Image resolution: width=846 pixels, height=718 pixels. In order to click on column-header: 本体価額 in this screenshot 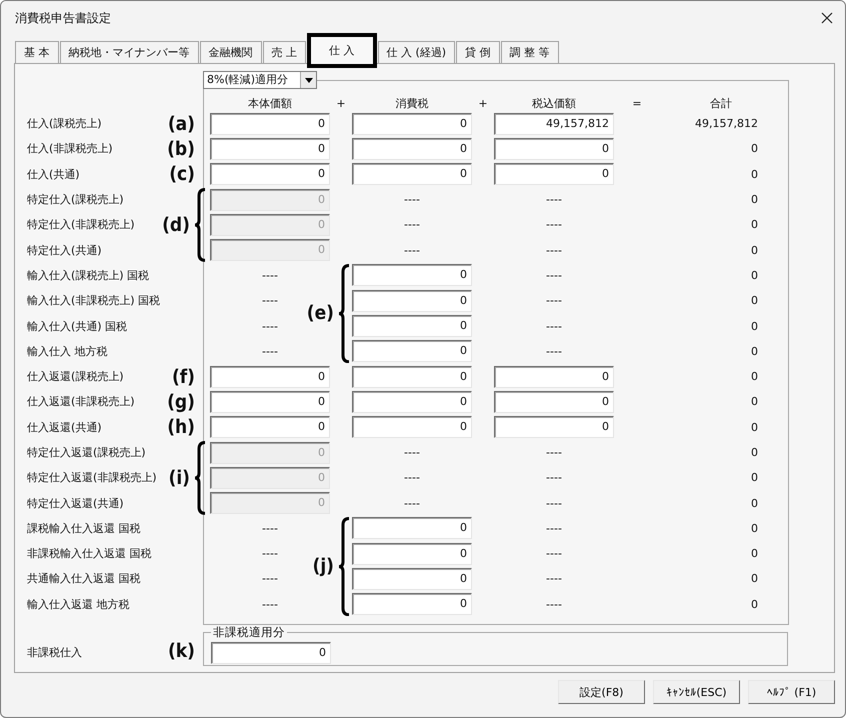, I will do `click(270, 103)`.